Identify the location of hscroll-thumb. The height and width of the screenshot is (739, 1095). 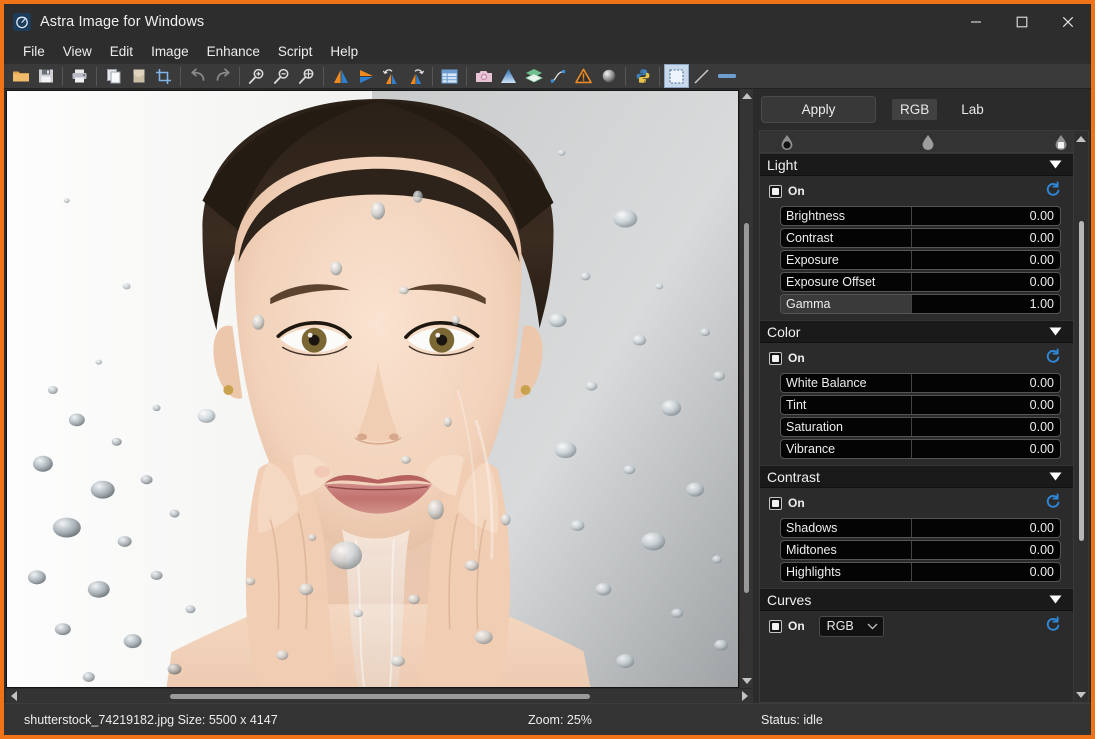
(380, 696).